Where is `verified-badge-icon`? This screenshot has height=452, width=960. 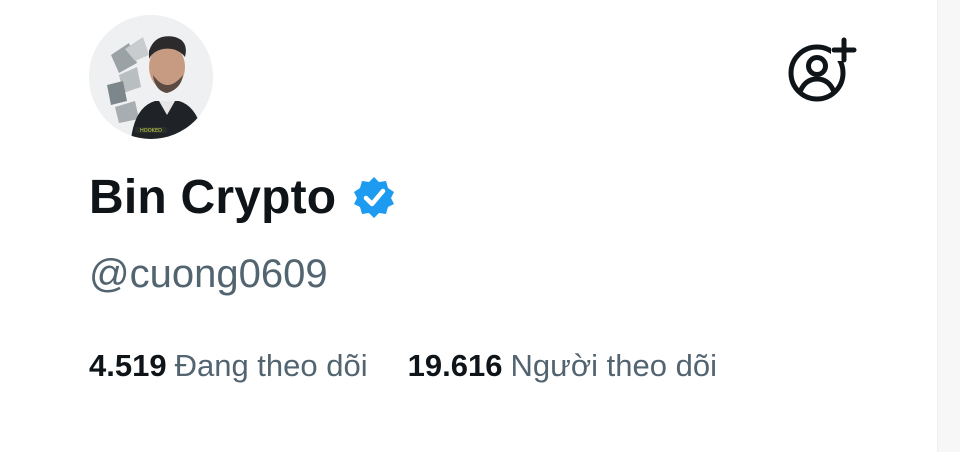 verified-badge-icon is located at coordinates (374, 197).